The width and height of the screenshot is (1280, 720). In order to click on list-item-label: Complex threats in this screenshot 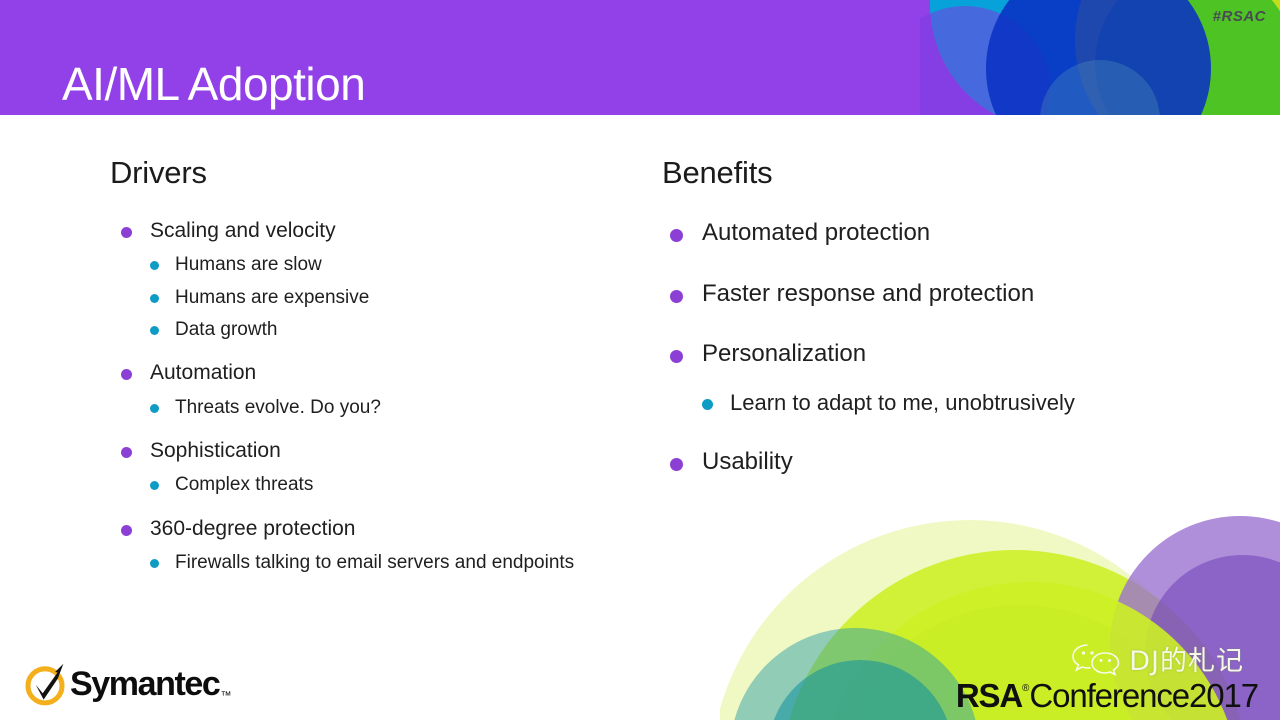, I will do `click(244, 485)`.